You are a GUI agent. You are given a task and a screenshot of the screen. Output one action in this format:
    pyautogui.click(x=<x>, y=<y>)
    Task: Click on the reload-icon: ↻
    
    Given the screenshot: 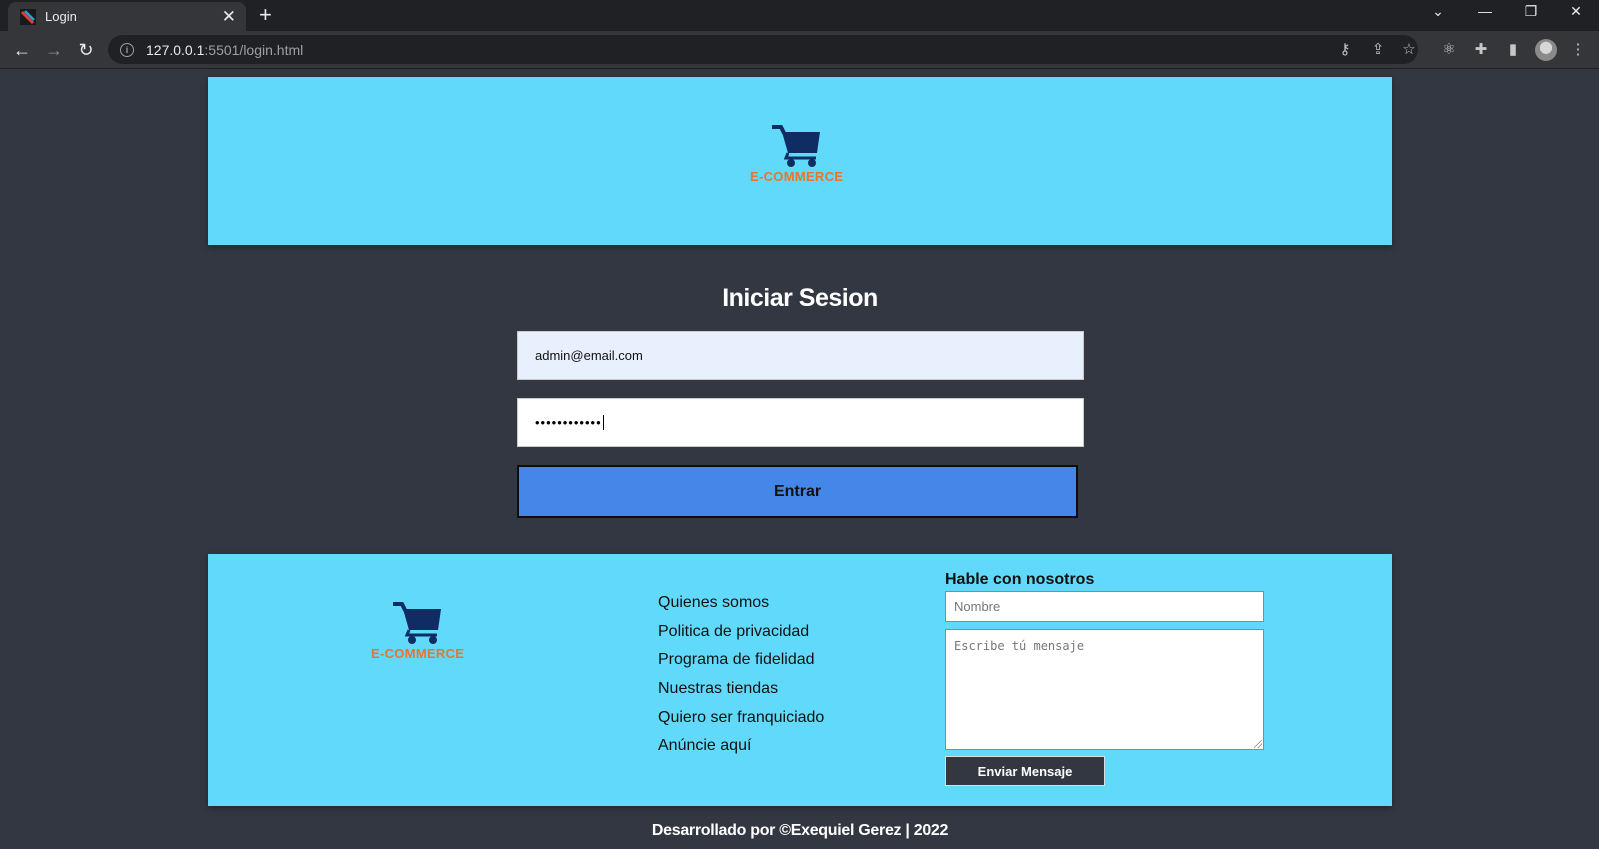 What is the action you would take?
    pyautogui.click(x=86, y=50)
    